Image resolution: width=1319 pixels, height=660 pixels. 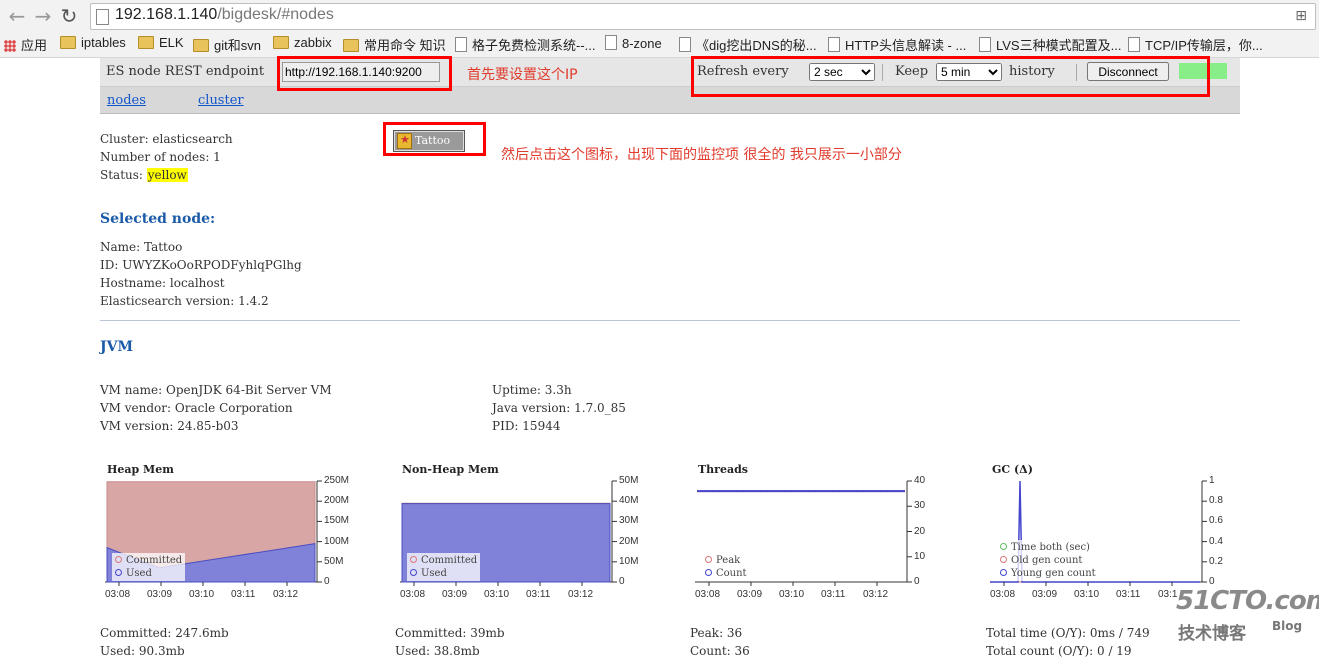 I want to click on annotation-click-icon: 然后点击这个图标，出现下面的监控项 很全的 我只展示一小部分, so click(x=701, y=155).